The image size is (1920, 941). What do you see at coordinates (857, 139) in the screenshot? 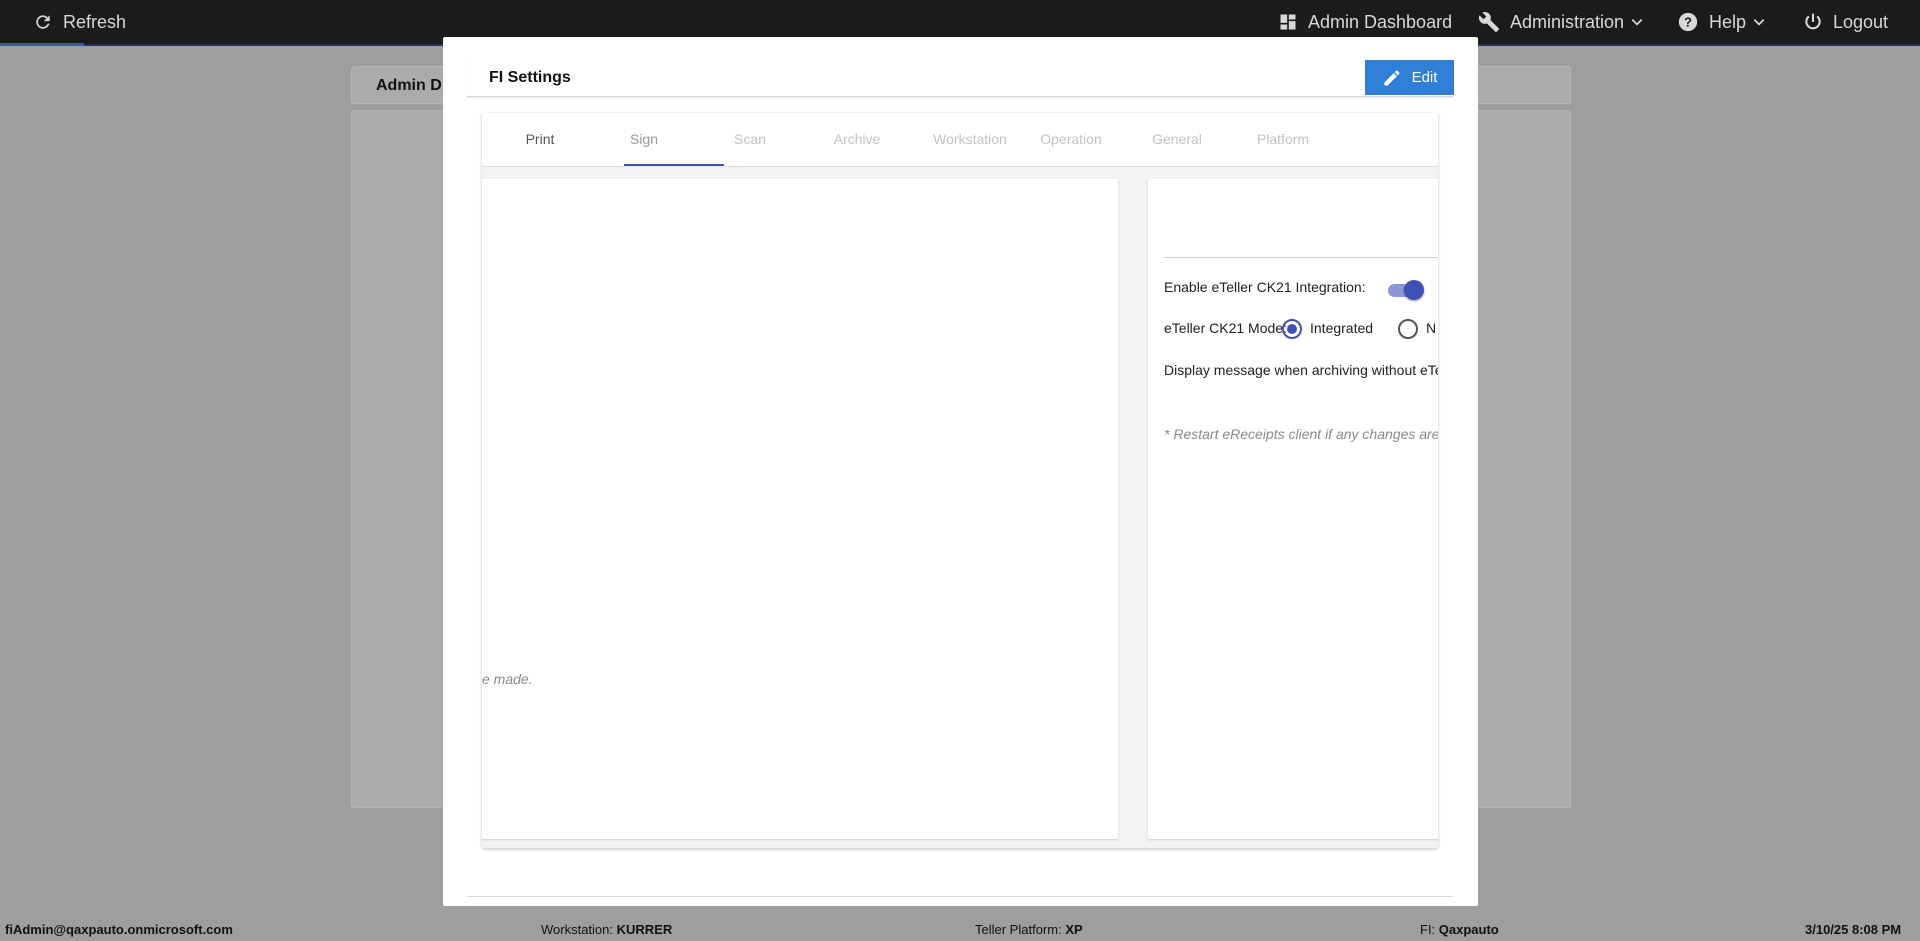
I see `tab-archive: Archive` at bounding box center [857, 139].